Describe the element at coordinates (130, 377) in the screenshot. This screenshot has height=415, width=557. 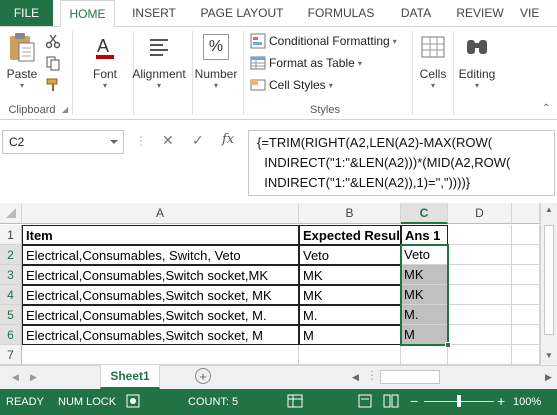
I see `sheet-tab-sheet1: Sheet1` at that location.